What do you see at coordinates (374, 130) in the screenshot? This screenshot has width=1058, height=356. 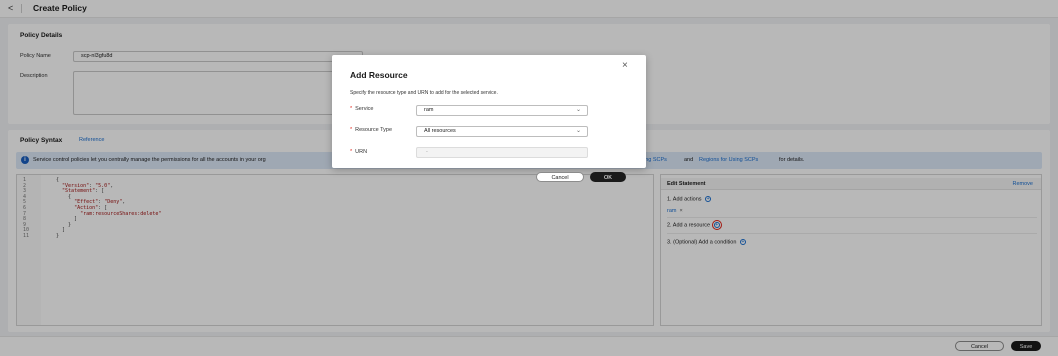 I see `resource-type-label-text: Resource Type` at bounding box center [374, 130].